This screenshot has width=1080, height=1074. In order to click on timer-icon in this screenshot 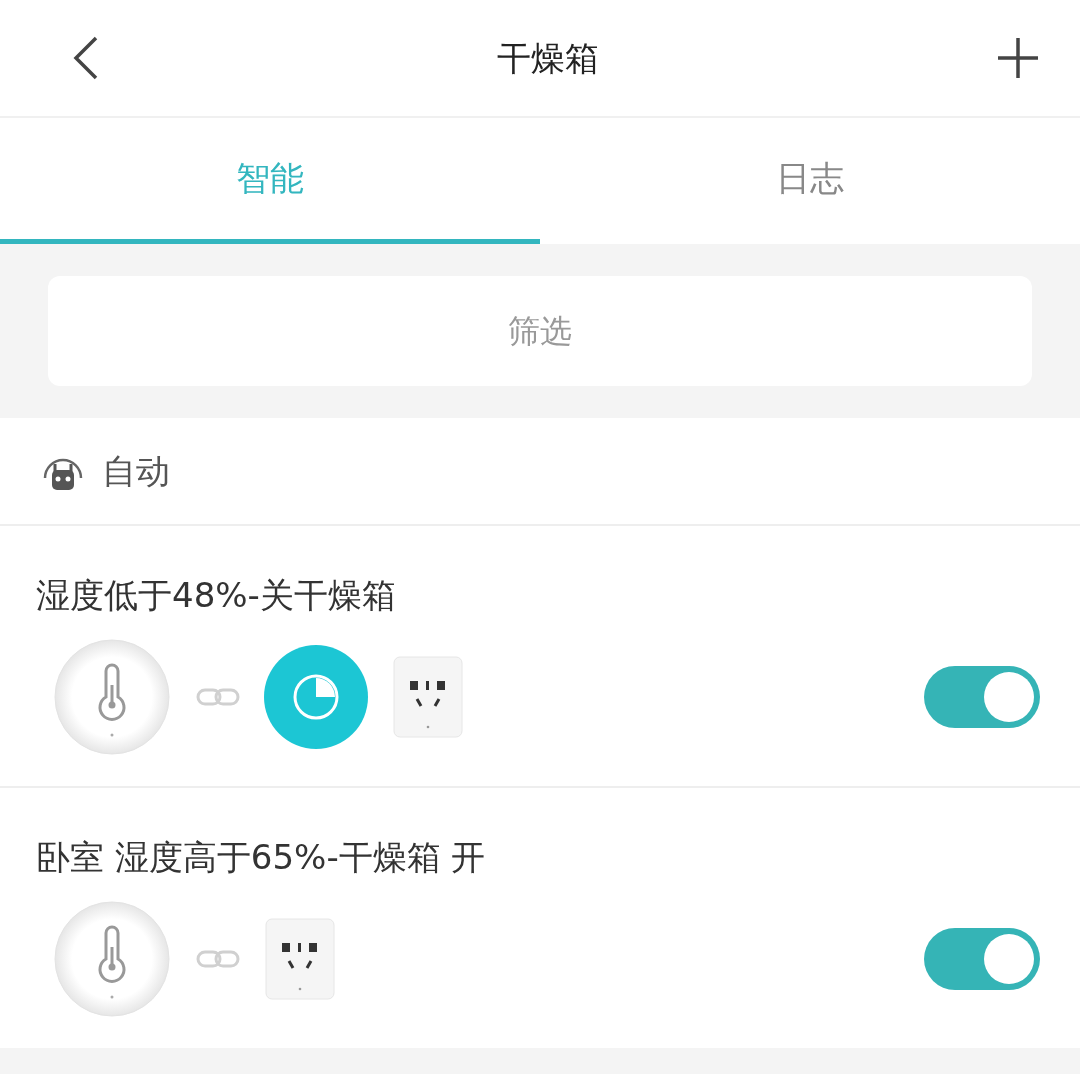, I will do `click(316, 697)`.